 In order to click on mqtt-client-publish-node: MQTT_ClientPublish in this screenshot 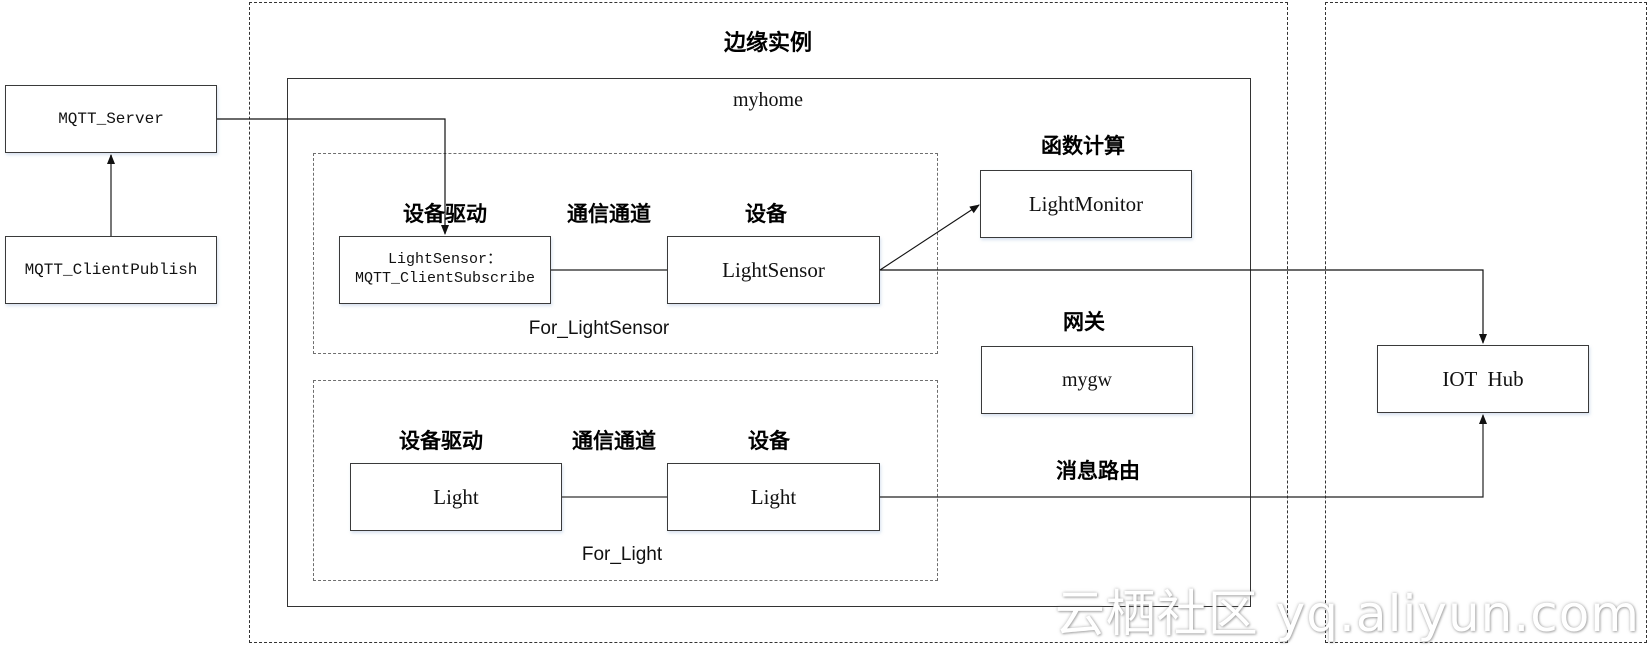, I will do `click(111, 270)`.